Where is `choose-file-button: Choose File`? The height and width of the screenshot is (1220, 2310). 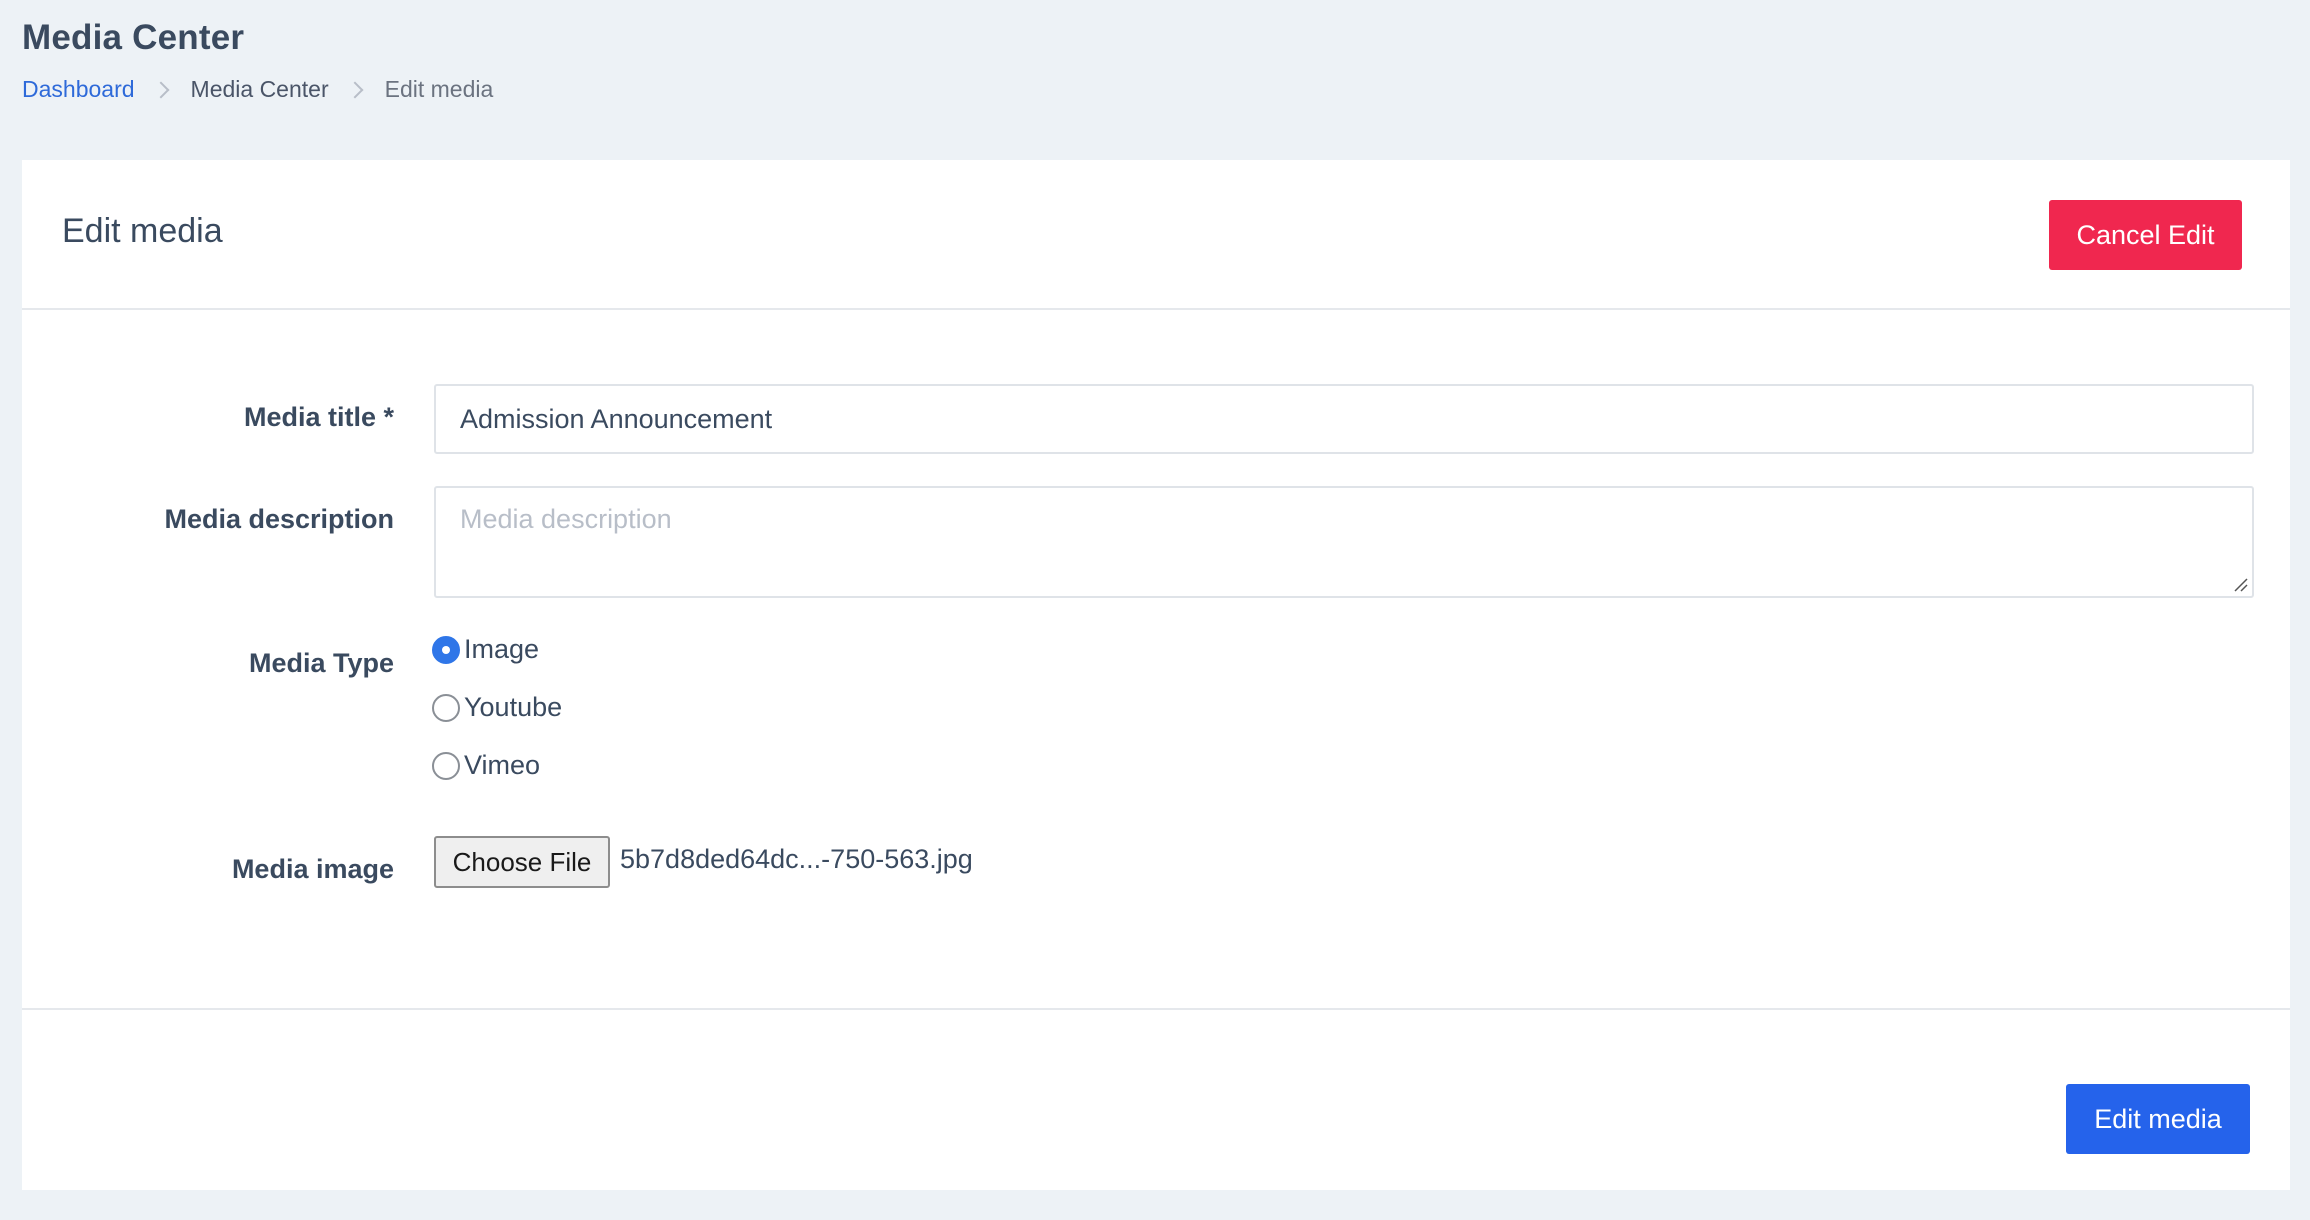
choose-file-button: Choose File is located at coordinates (522, 862).